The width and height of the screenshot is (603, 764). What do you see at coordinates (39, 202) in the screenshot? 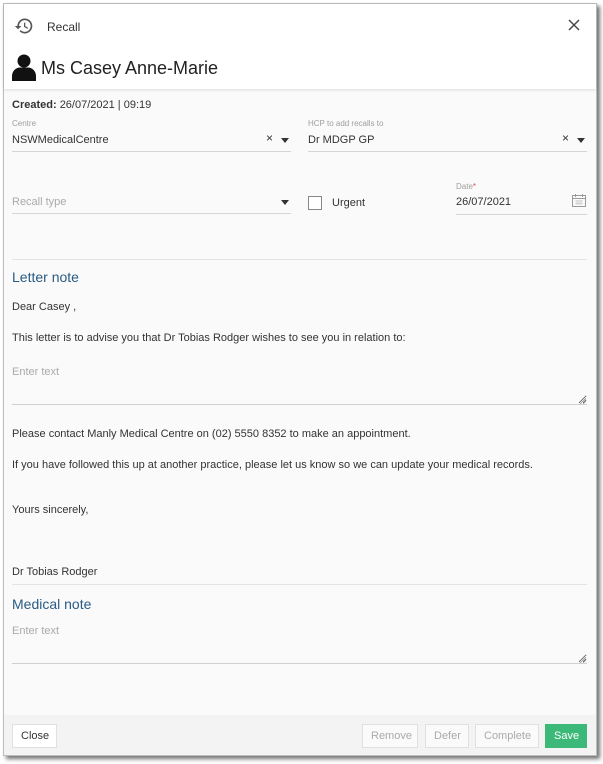
I see `recall-type-placeholder: Recall type` at bounding box center [39, 202].